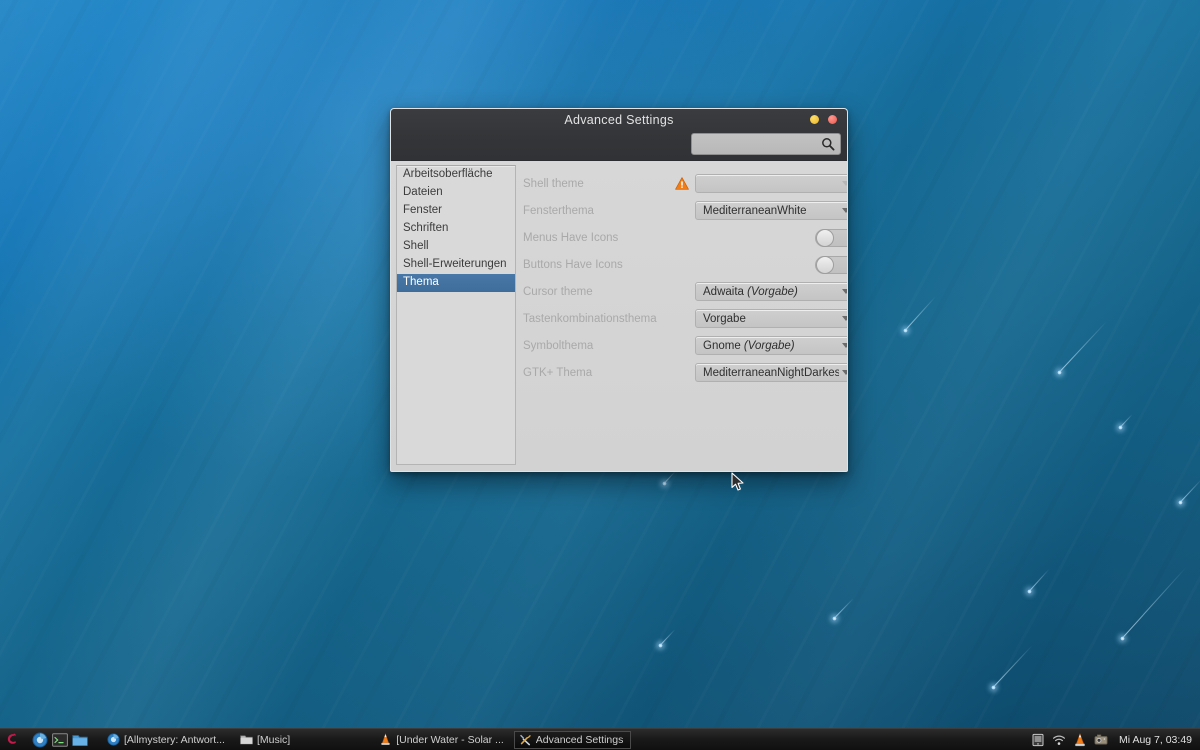 This screenshot has width=1200, height=750. I want to click on setting-label: Fensterthema, so click(558, 210).